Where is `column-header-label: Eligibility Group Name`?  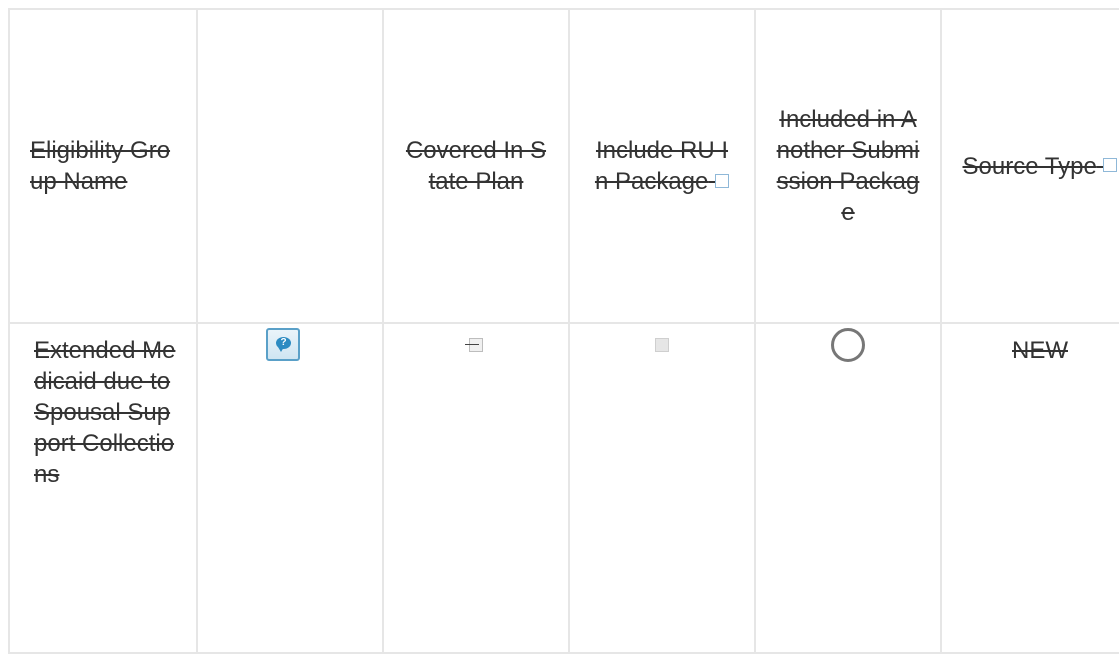
column-header-label: Eligibility Group Name is located at coordinates (100, 166).